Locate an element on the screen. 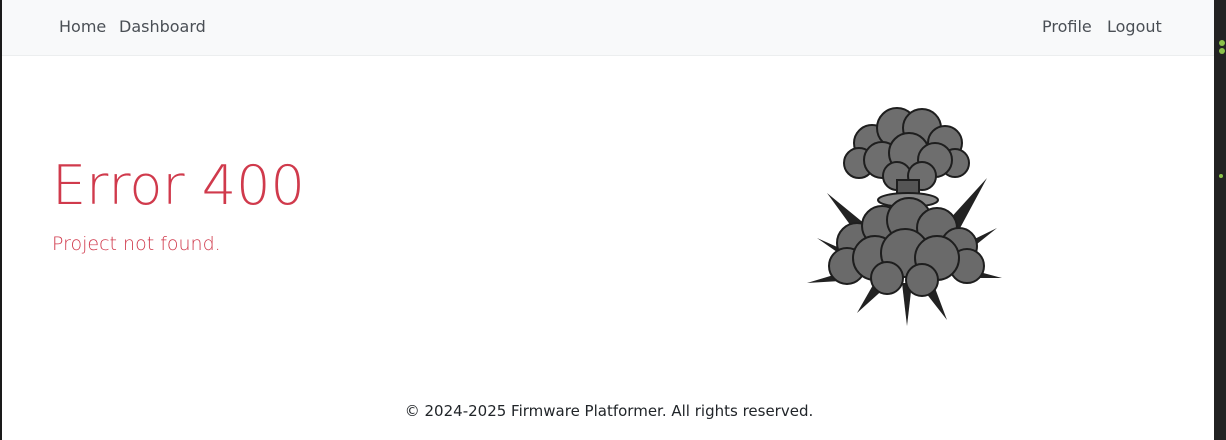  explosion-illustration-icon is located at coordinates (904, 216).